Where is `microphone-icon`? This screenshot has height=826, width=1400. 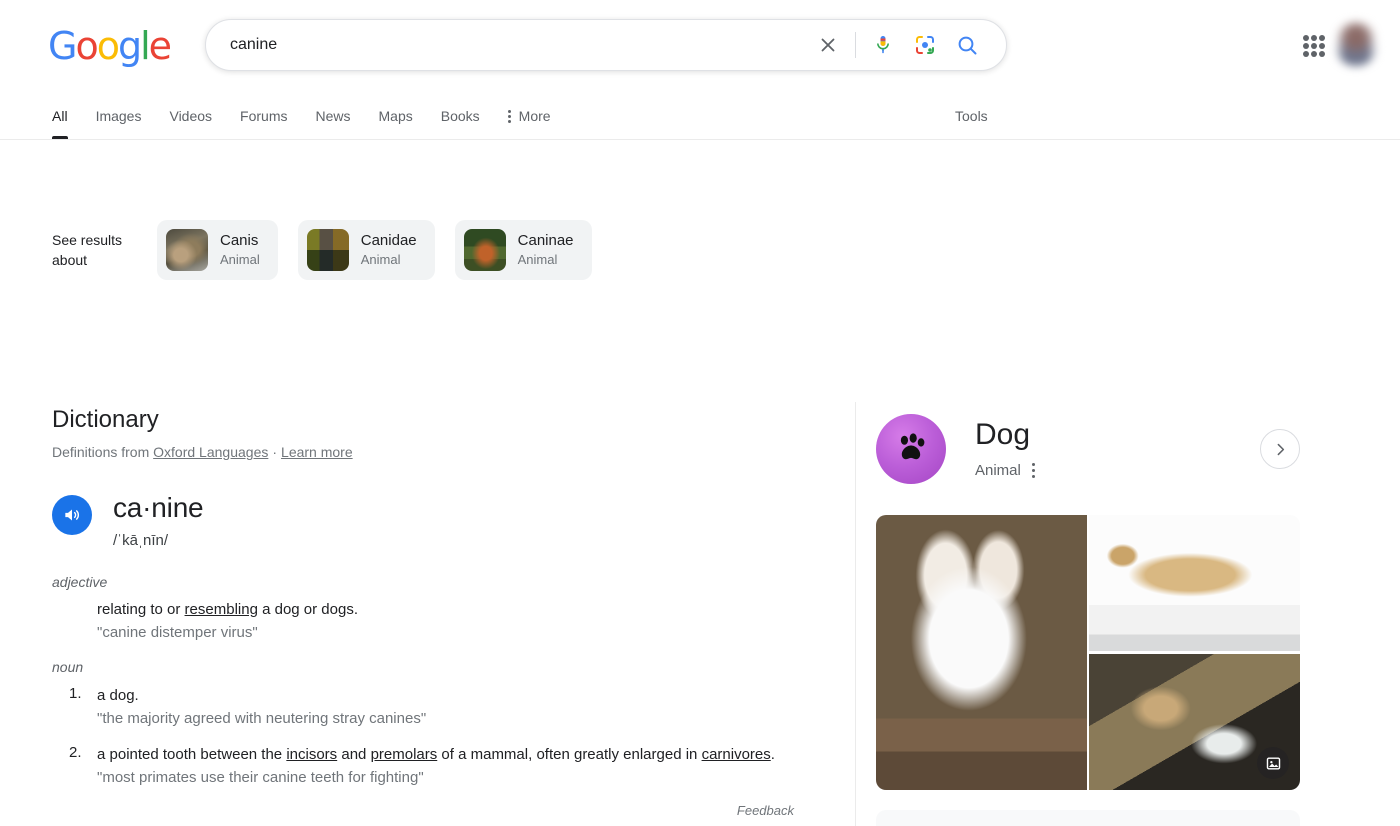
microphone-icon is located at coordinates (883, 45).